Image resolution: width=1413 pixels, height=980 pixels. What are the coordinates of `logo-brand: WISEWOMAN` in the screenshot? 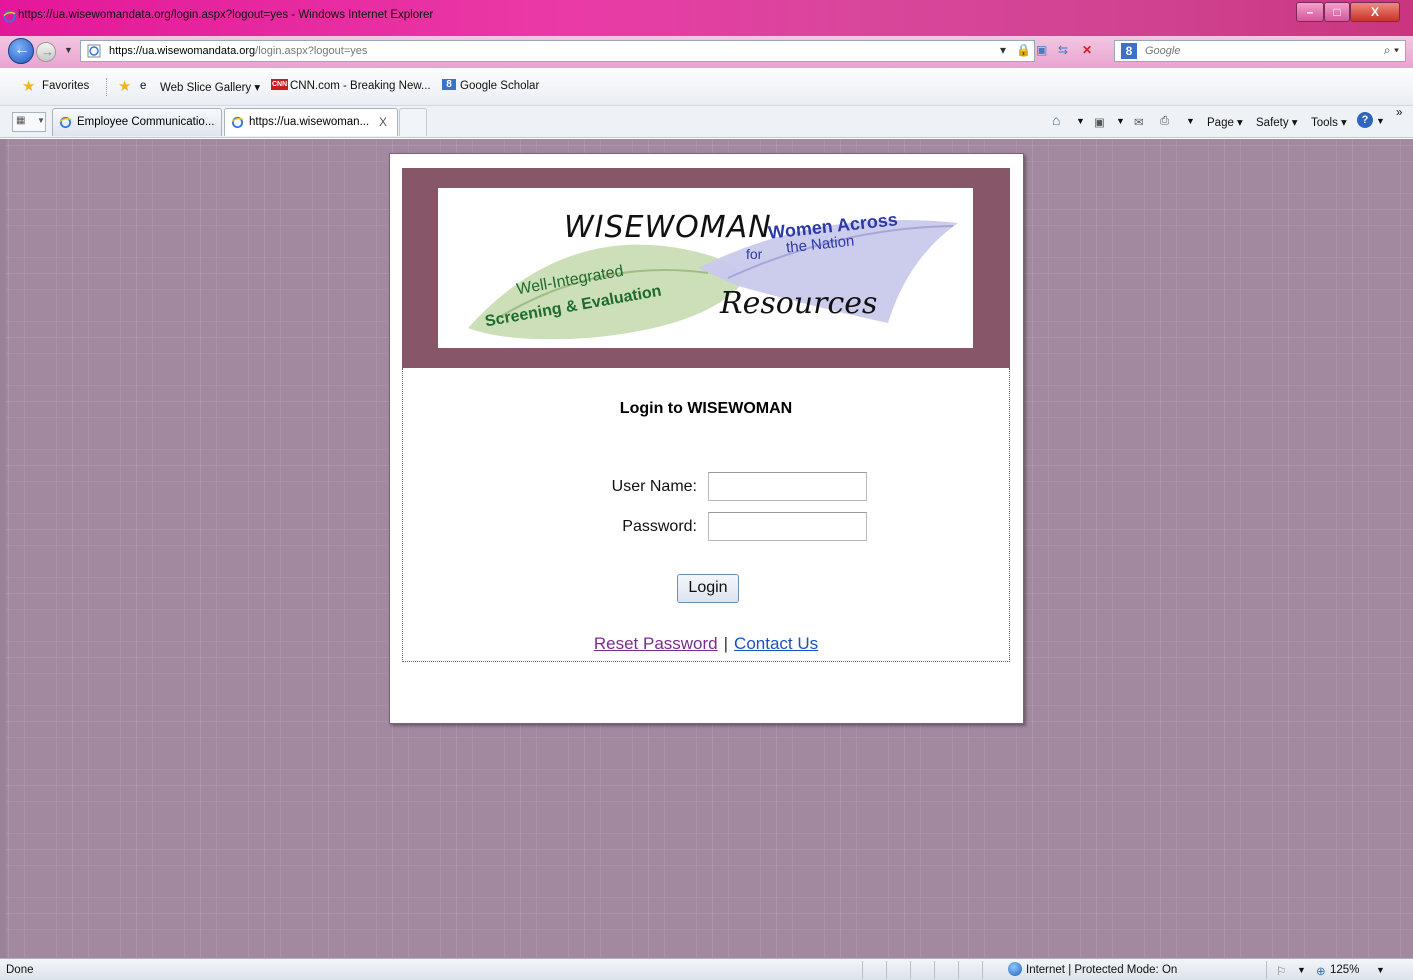 It's located at (668, 227).